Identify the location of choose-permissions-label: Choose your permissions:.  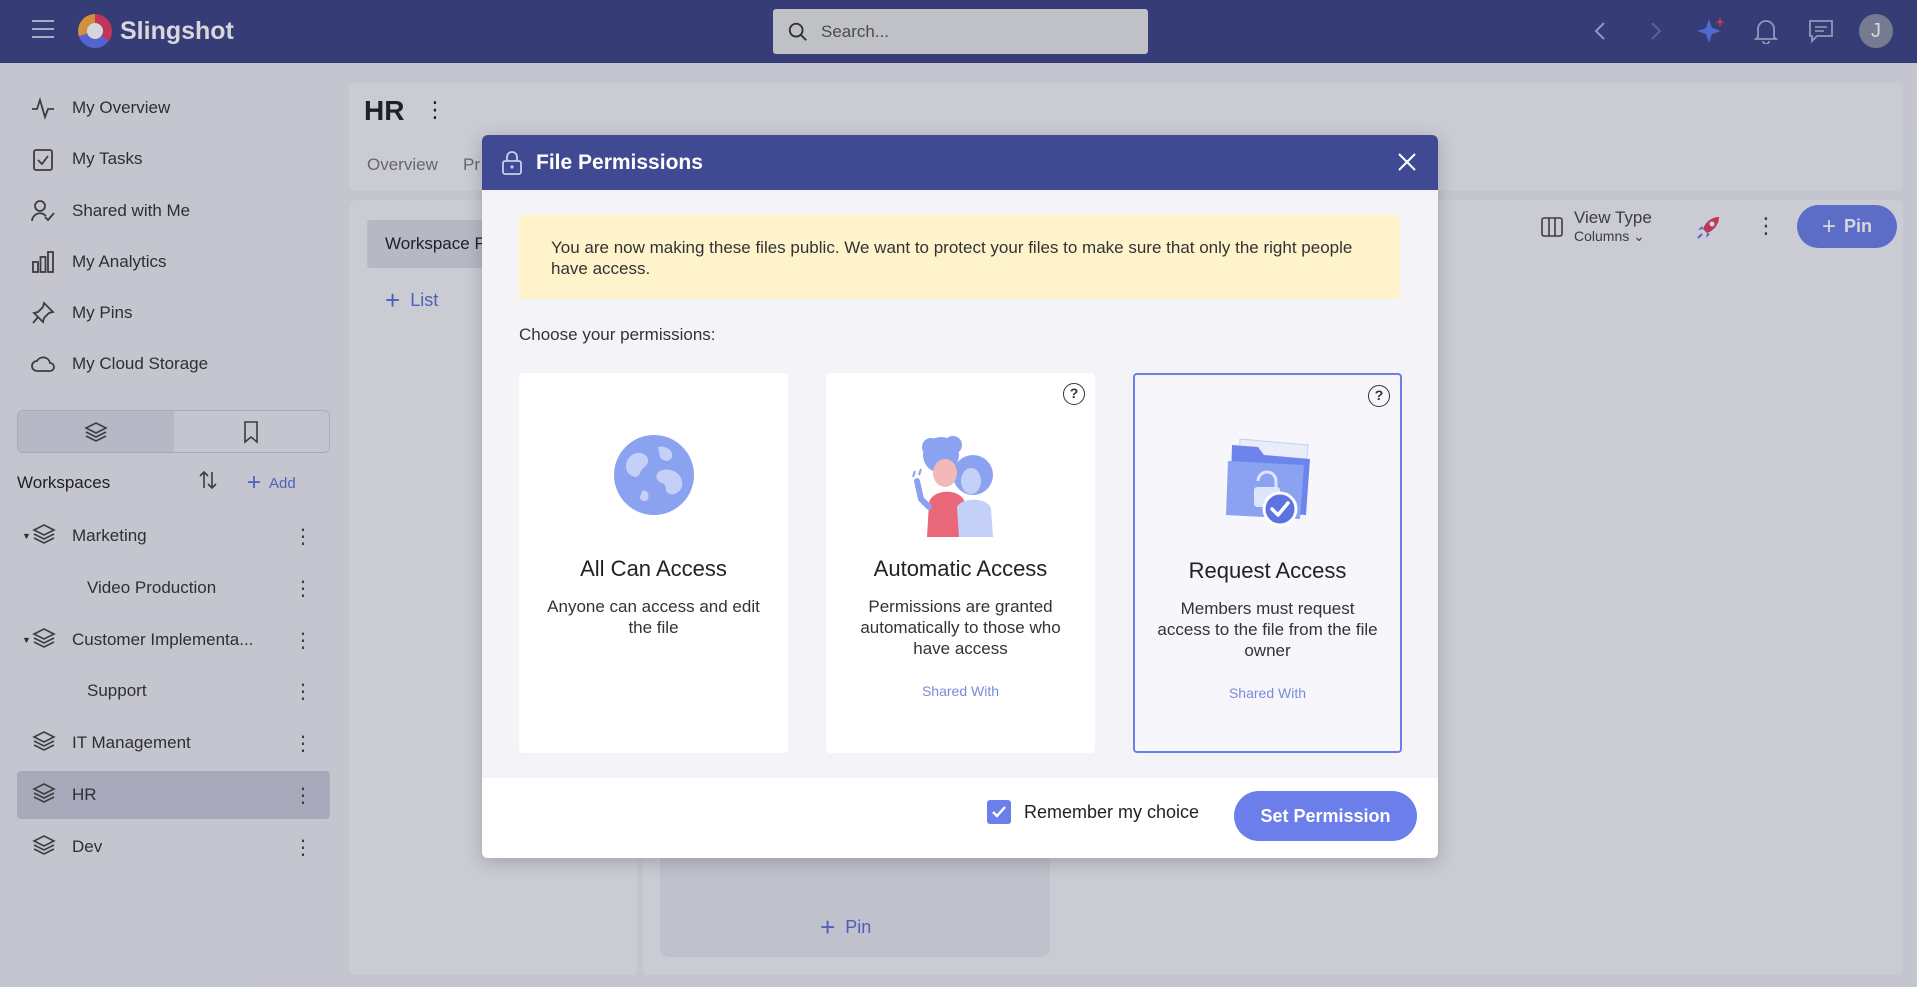
(617, 334).